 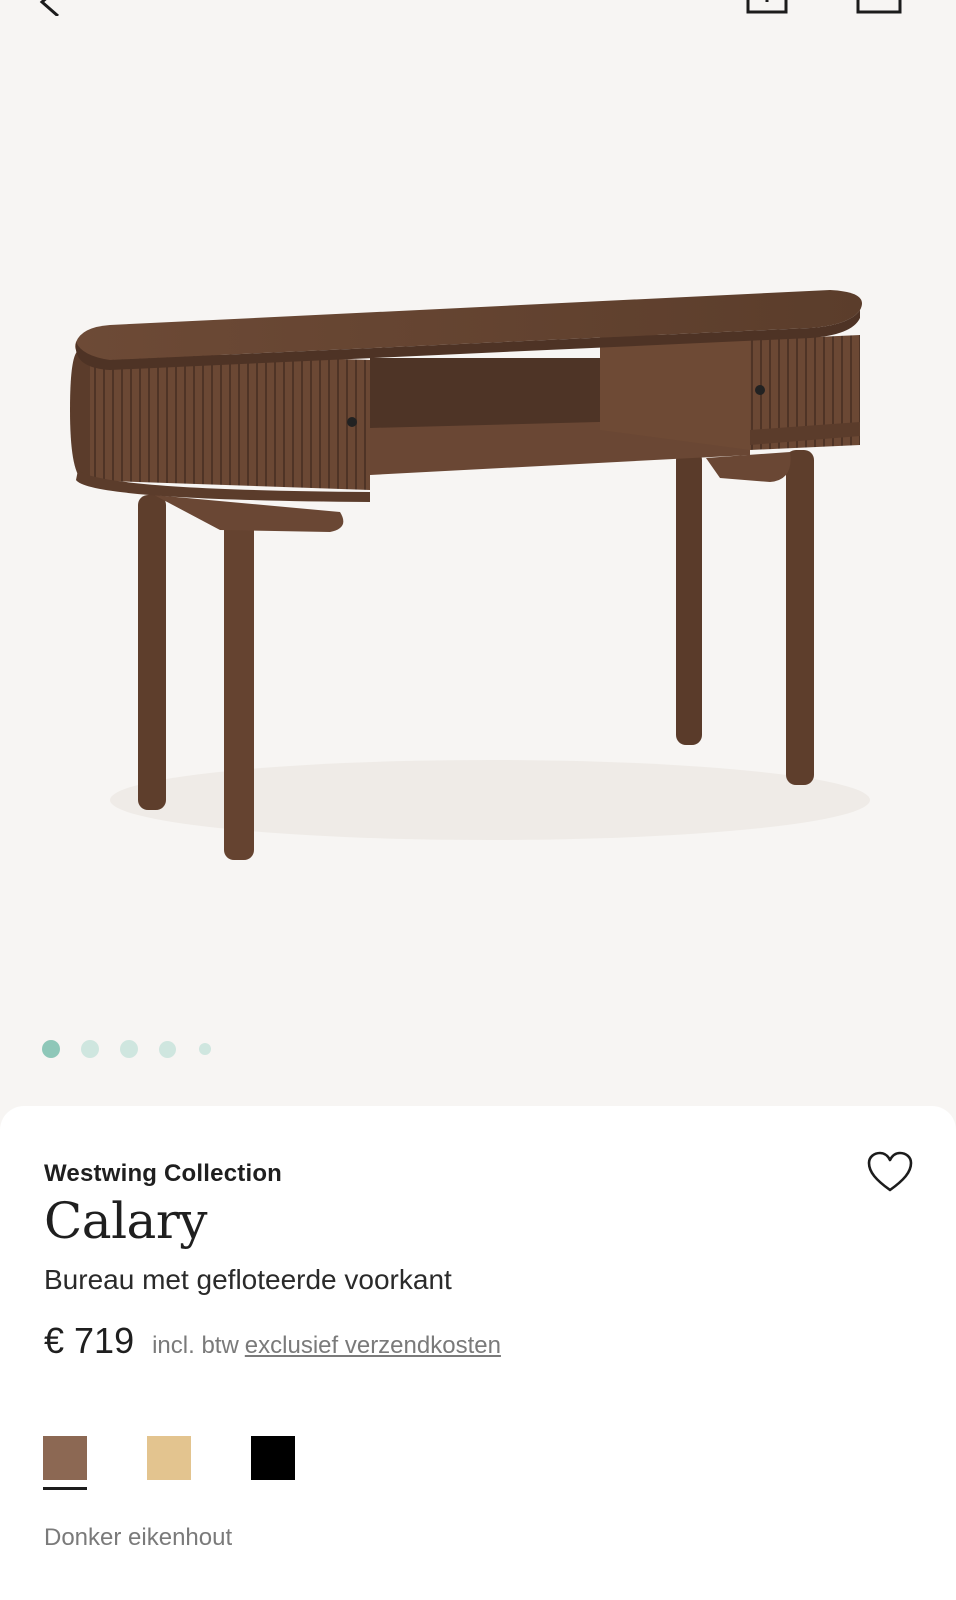 I want to click on top-bar, so click(x=478, y=15).